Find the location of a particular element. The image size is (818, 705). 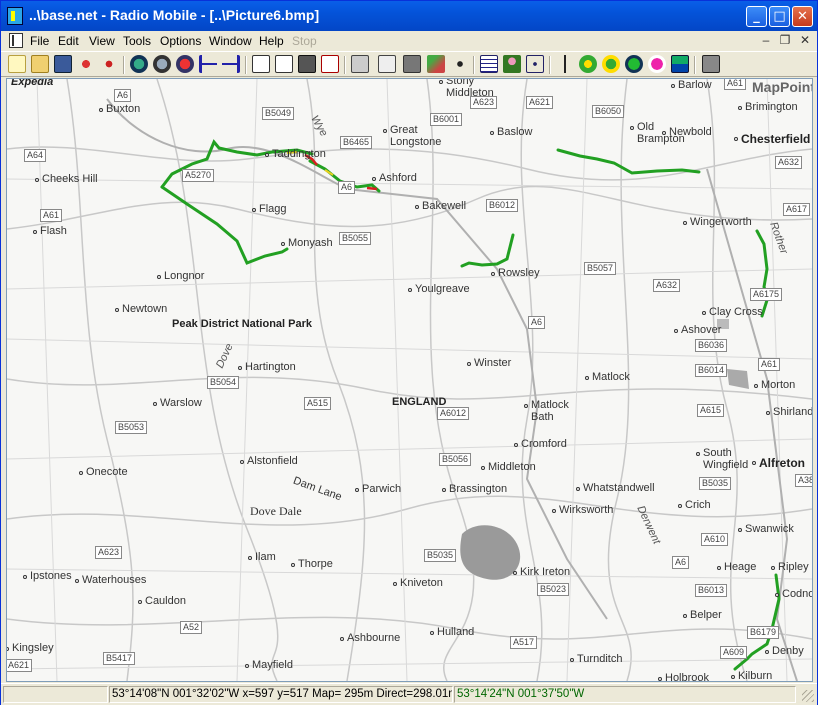

antenna-icon is located at coordinates (565, 64).